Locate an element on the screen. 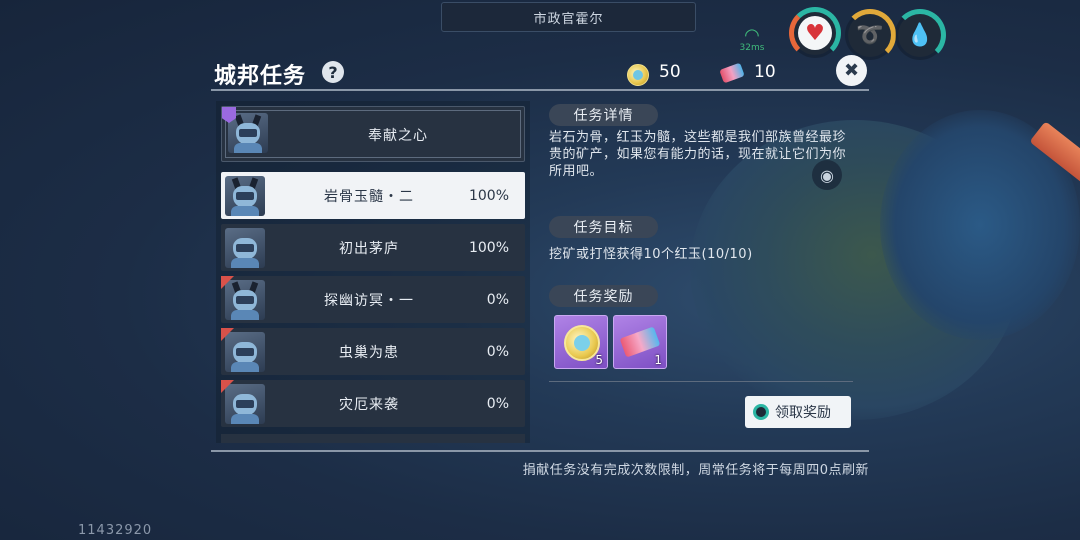 This screenshot has height=540, width=1080. thirst-indicator: 💧 is located at coordinates (920, 35).